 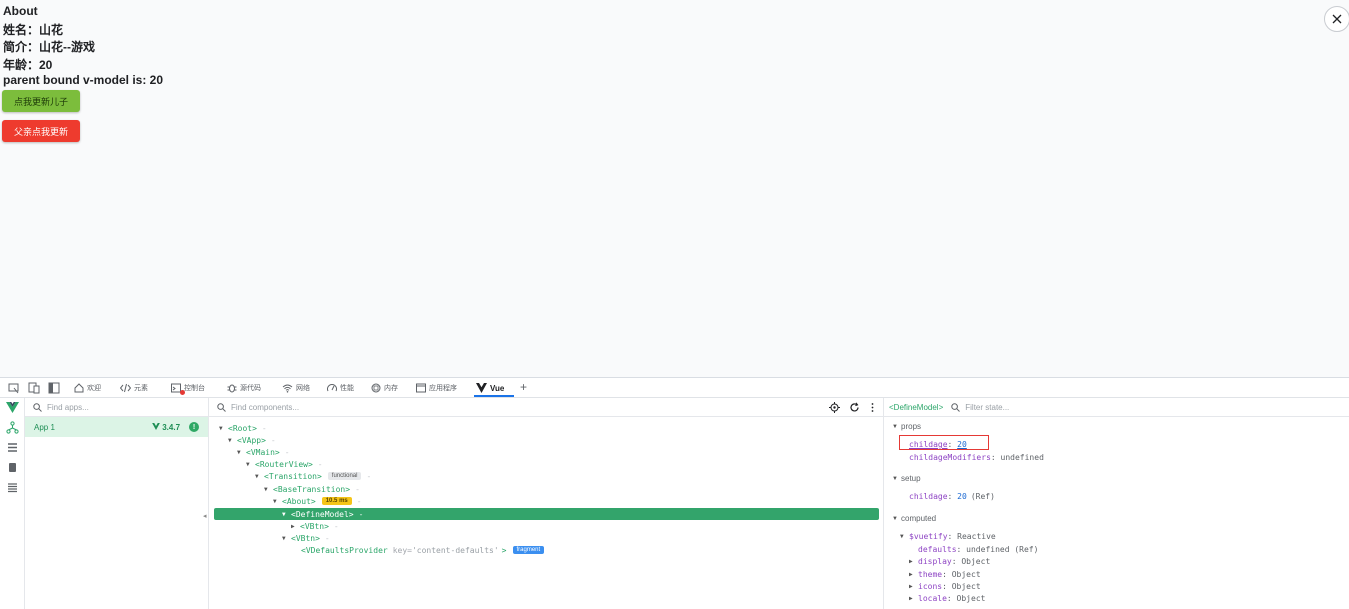 What do you see at coordinates (243, 428) in the screenshot?
I see `tree-node-root: ▼ <Root> -` at bounding box center [243, 428].